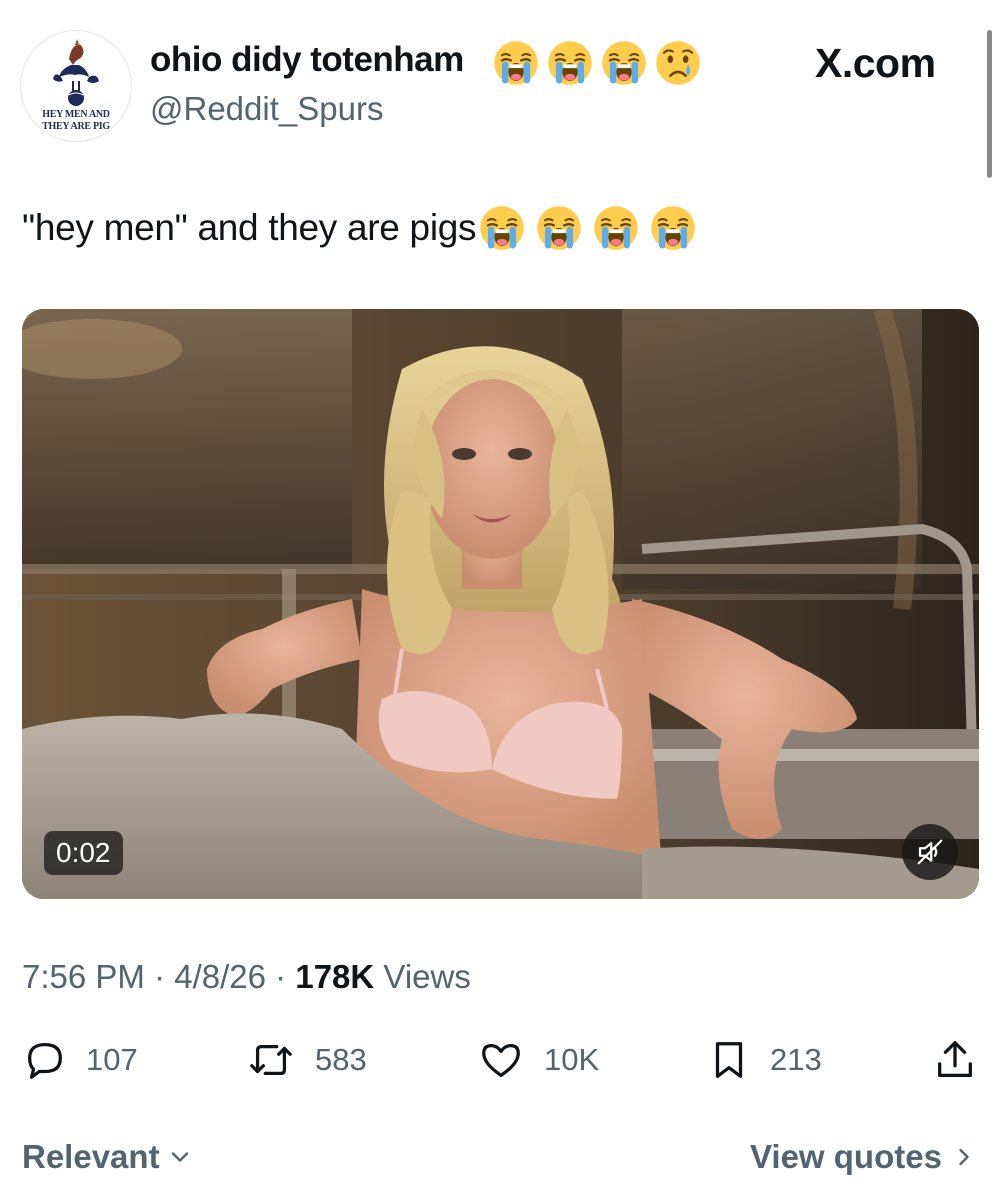  I want to click on repost-button: 583, so click(306, 1060).